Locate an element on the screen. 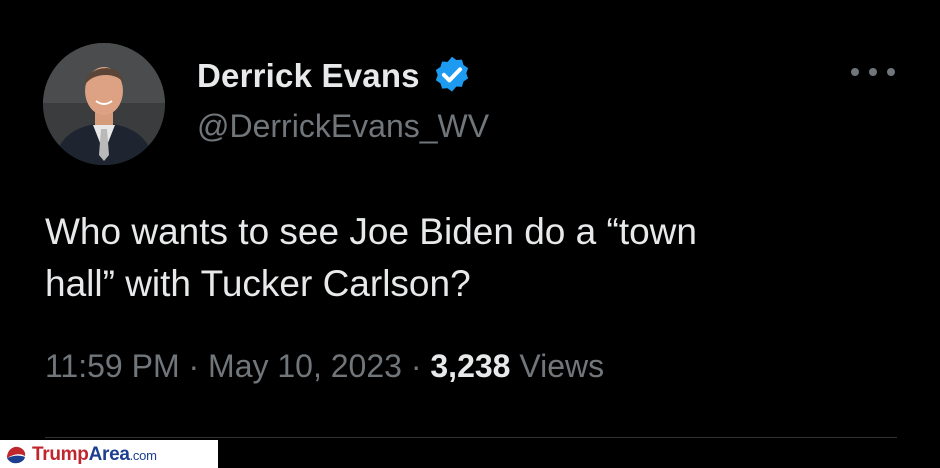  watermark-text: TrumpArea.com is located at coordinates (94, 455).